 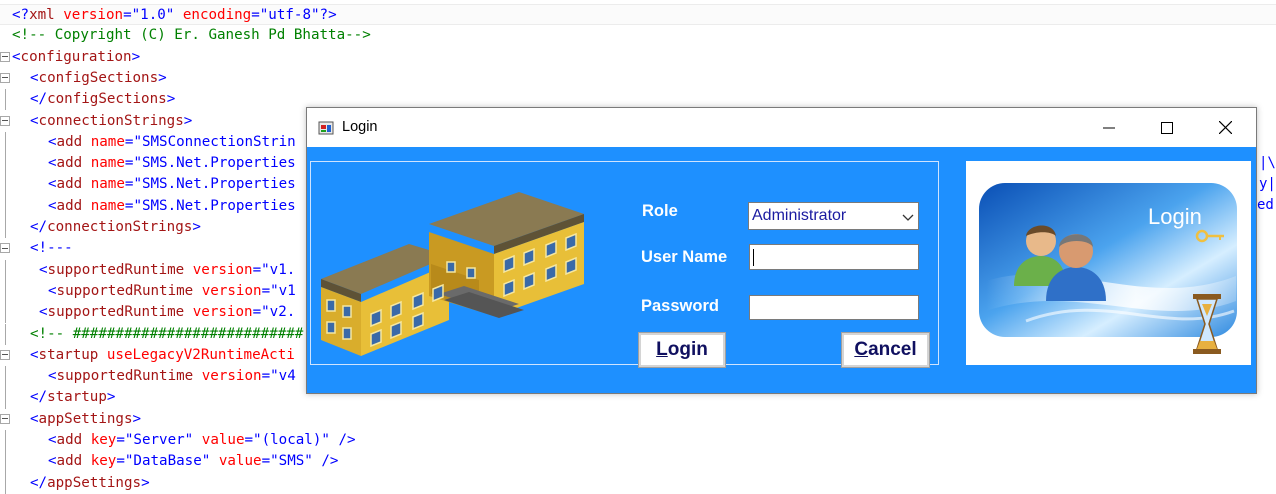 I want to click on code-text: <!---, so click(x=51, y=248).